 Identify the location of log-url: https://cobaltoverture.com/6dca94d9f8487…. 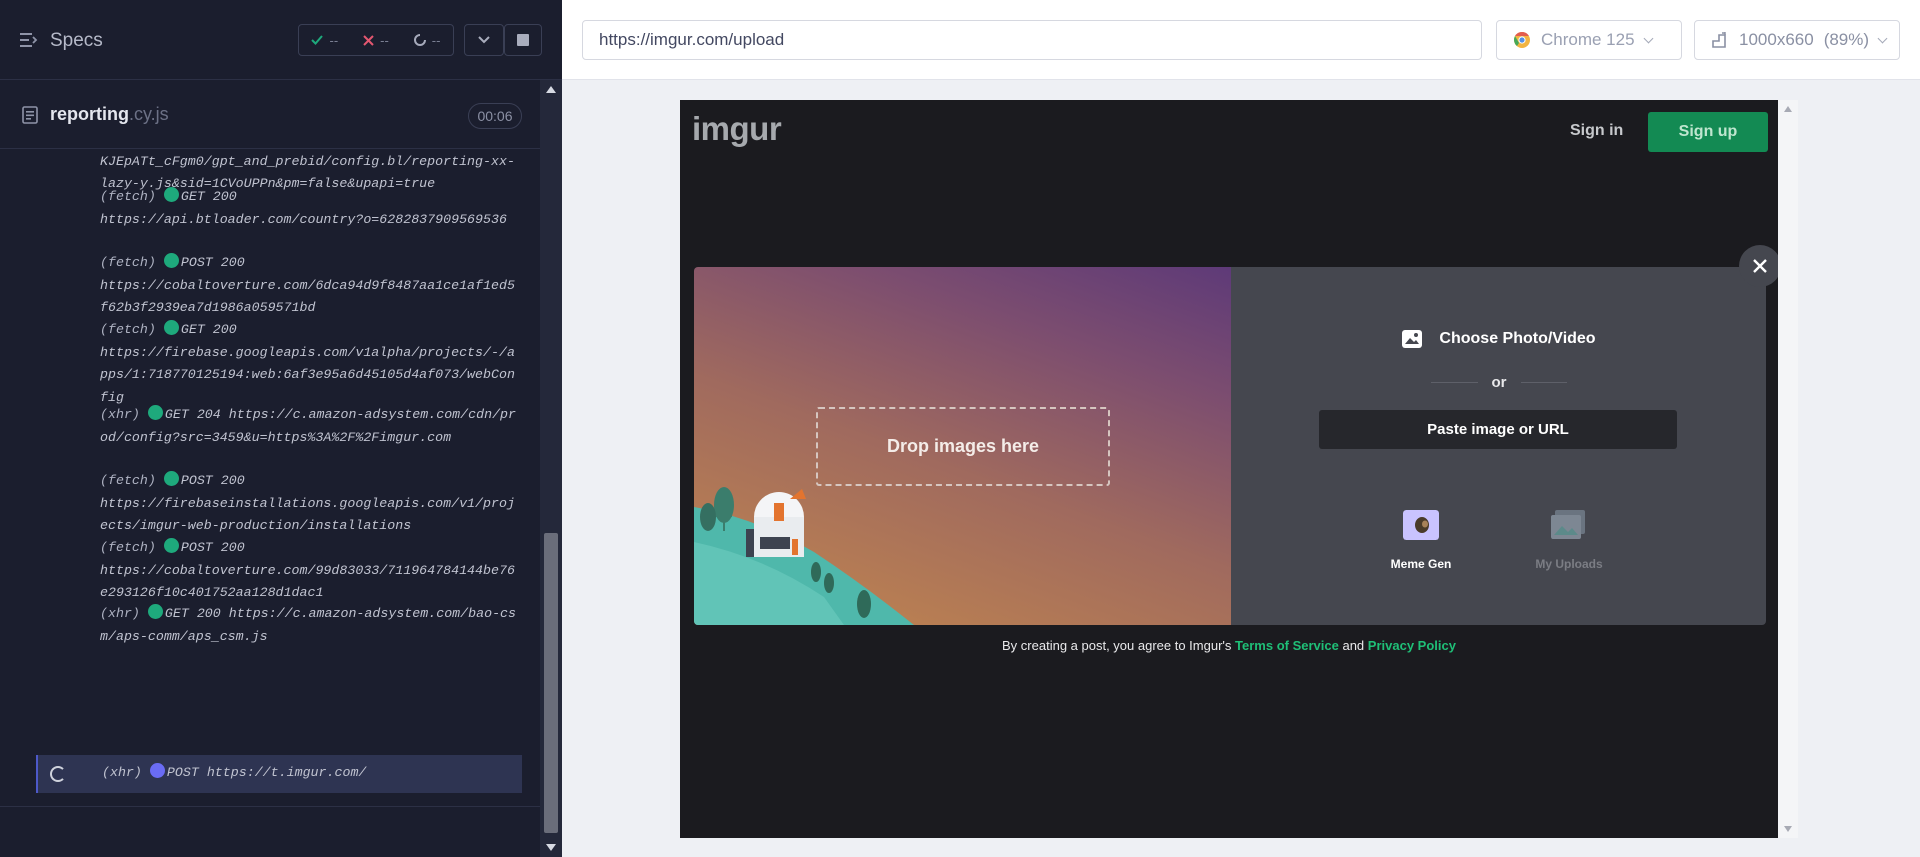
(307, 296).